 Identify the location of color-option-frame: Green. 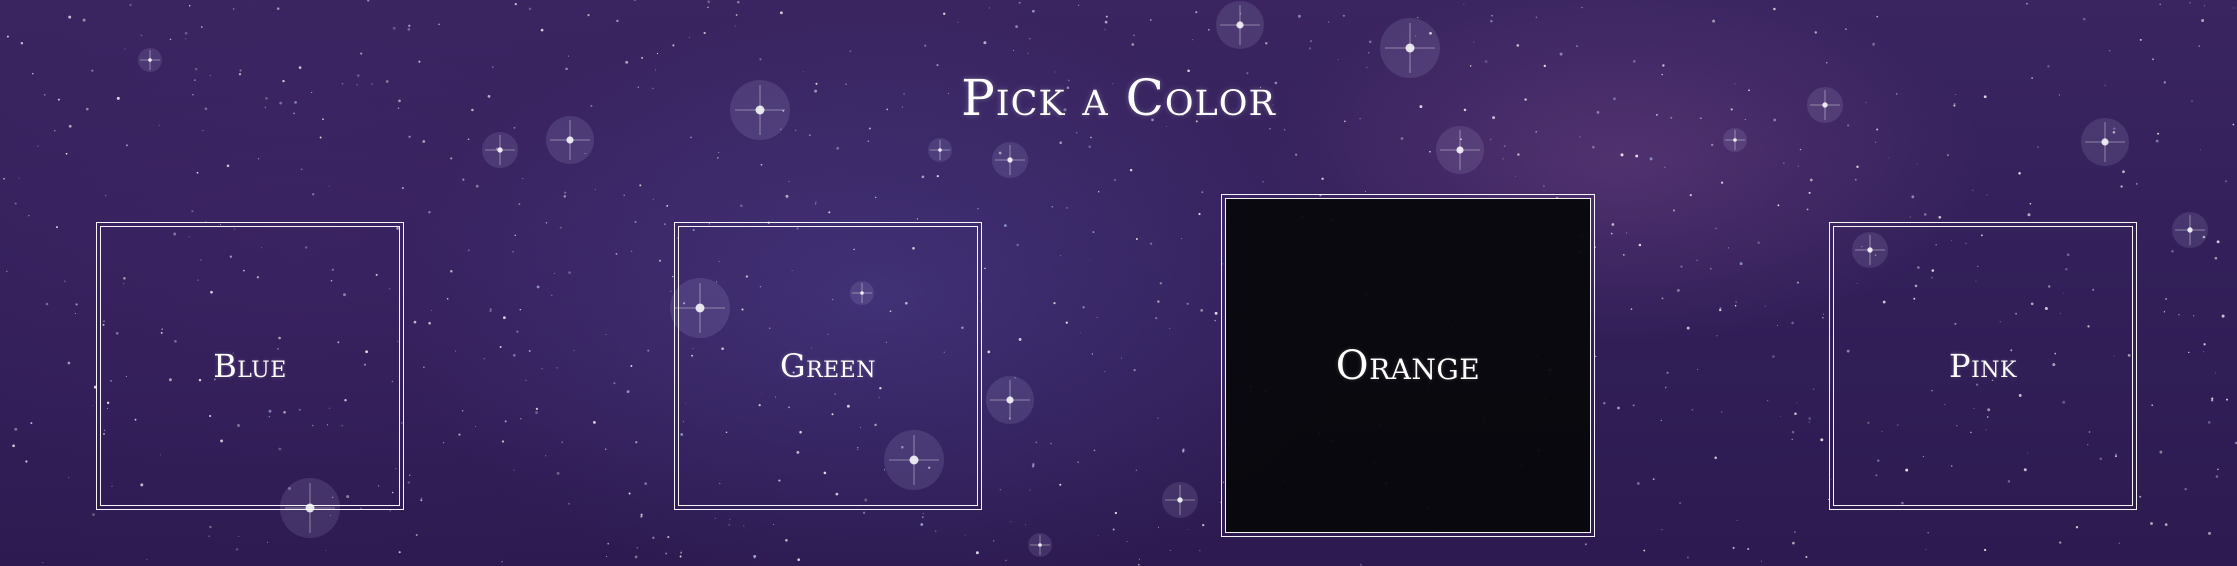
(828, 366).